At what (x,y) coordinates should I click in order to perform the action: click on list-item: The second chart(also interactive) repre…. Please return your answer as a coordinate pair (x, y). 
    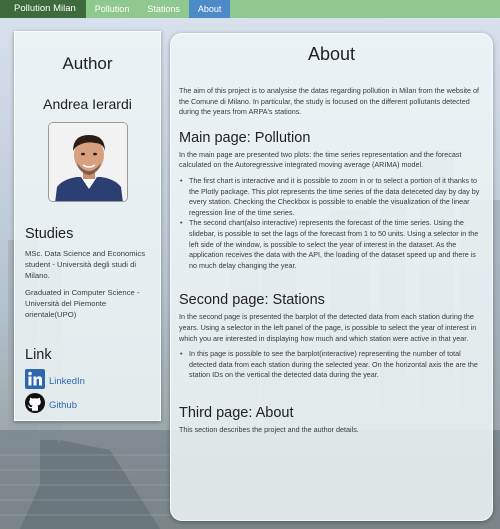
    Looking at the image, I should click on (331, 244).